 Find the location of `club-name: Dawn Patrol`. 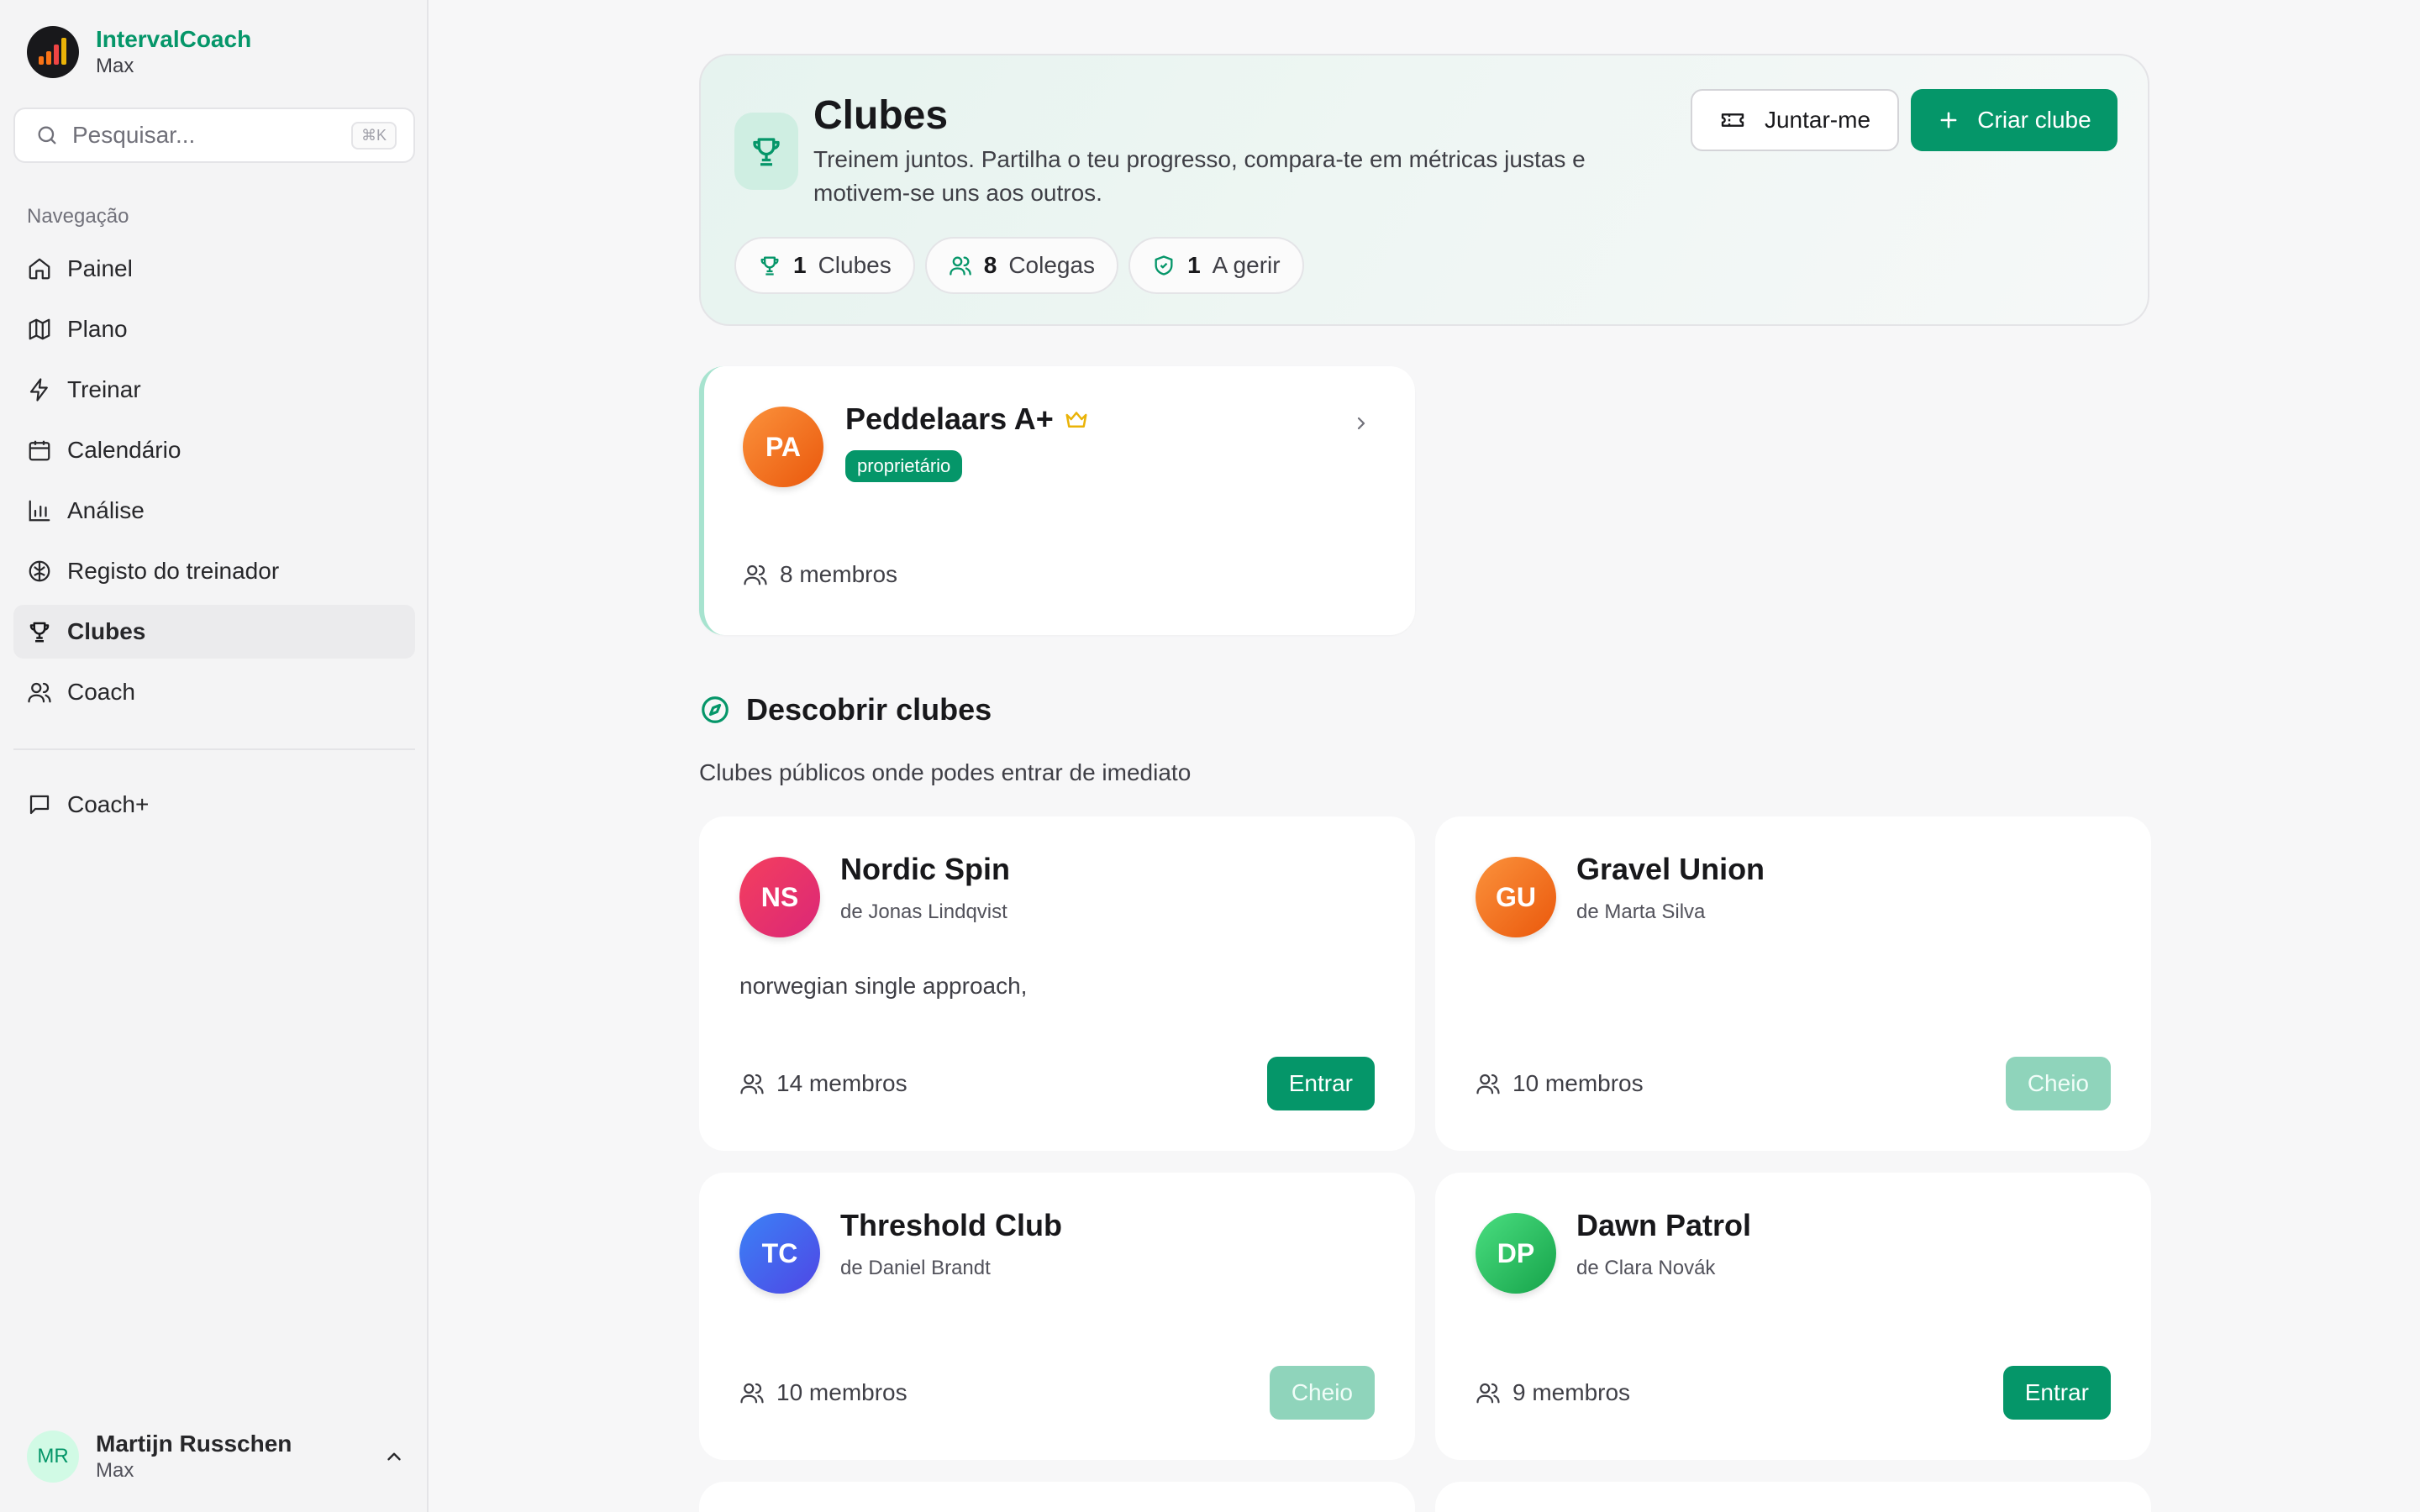

club-name: Dawn Patrol is located at coordinates (1664, 1225).